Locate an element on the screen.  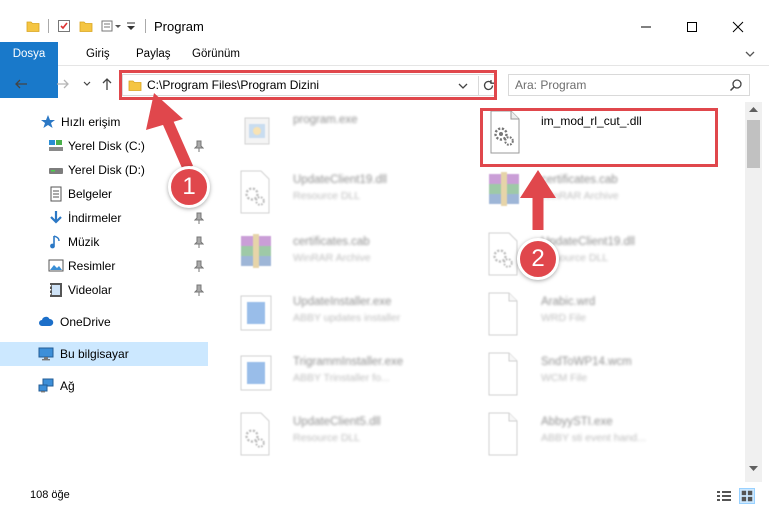
cloud-icon is located at coordinates (46, 321).